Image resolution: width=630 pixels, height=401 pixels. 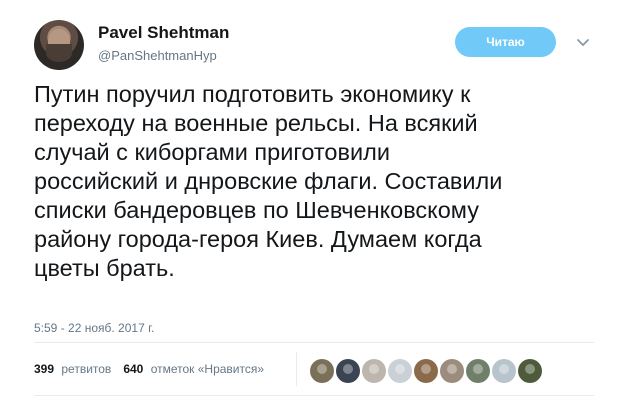 I want to click on likers-avatars, so click(x=427, y=371).